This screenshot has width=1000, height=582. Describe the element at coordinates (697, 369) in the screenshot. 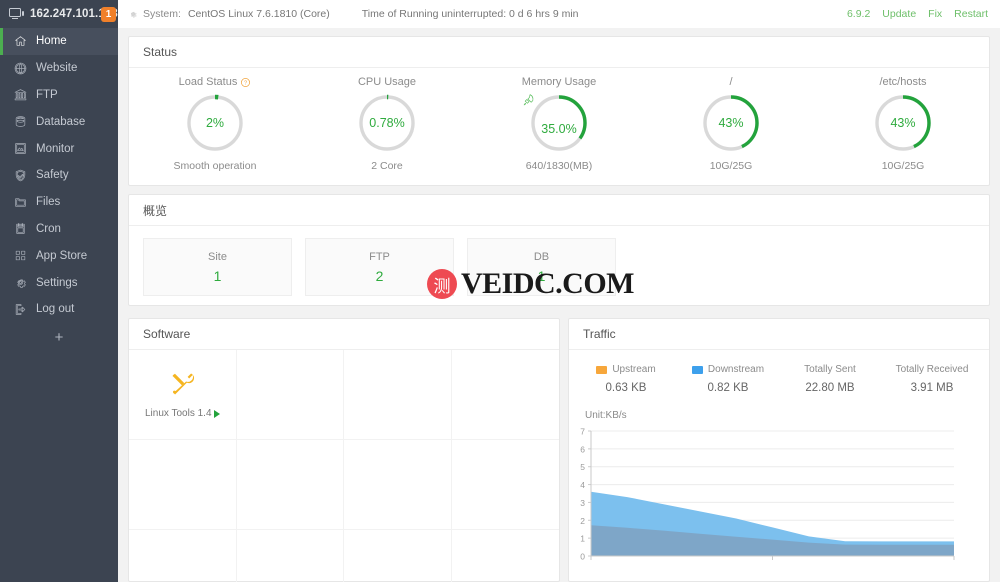

I see `legend-swatch` at that location.